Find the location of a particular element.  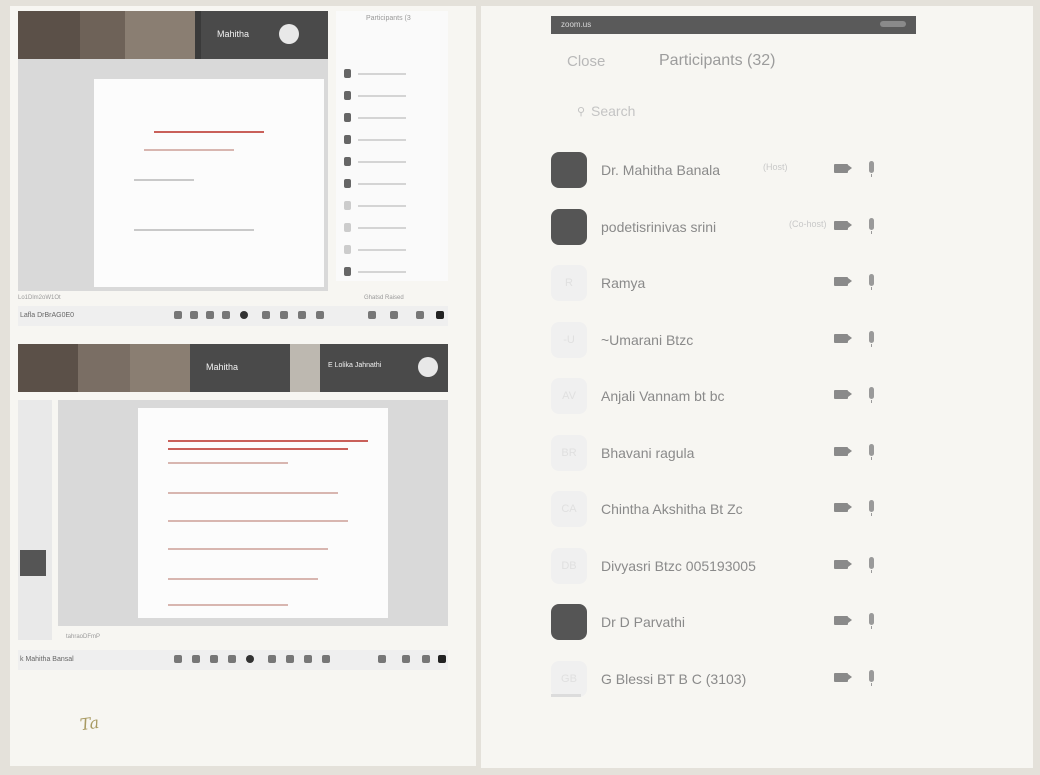

search-box: ⚲ is located at coordinates (677, 112).